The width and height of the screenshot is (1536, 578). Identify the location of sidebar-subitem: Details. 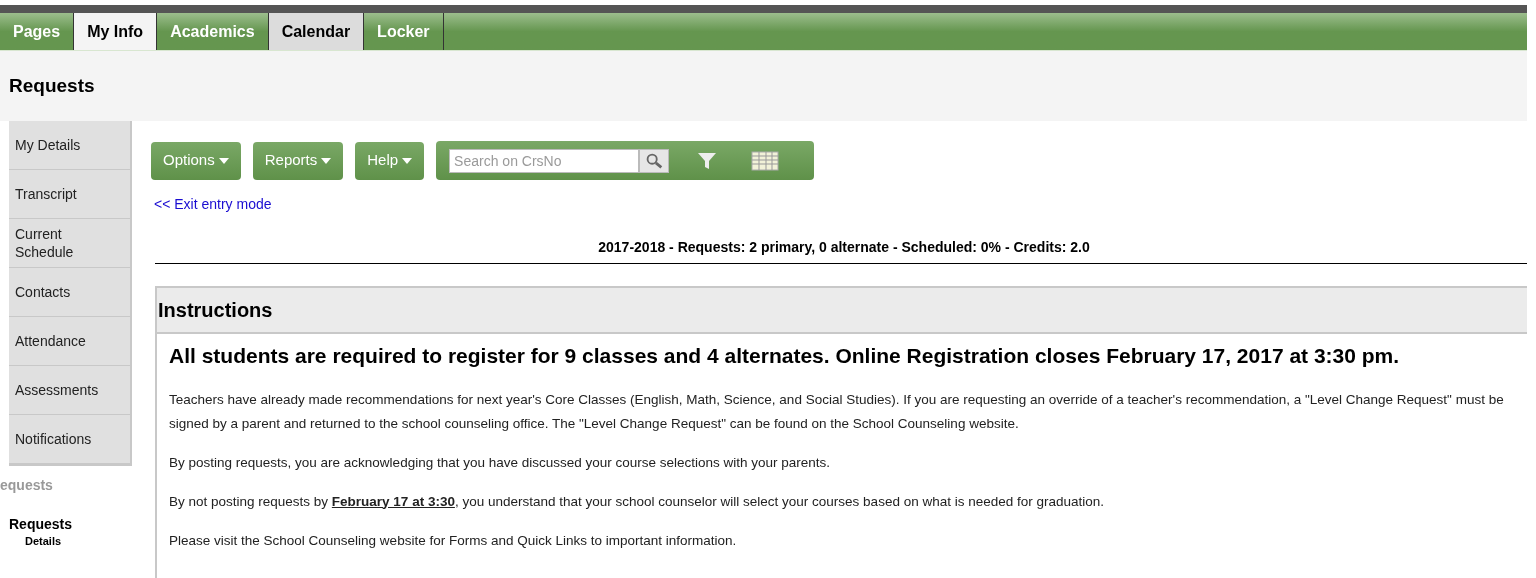
(87, 541).